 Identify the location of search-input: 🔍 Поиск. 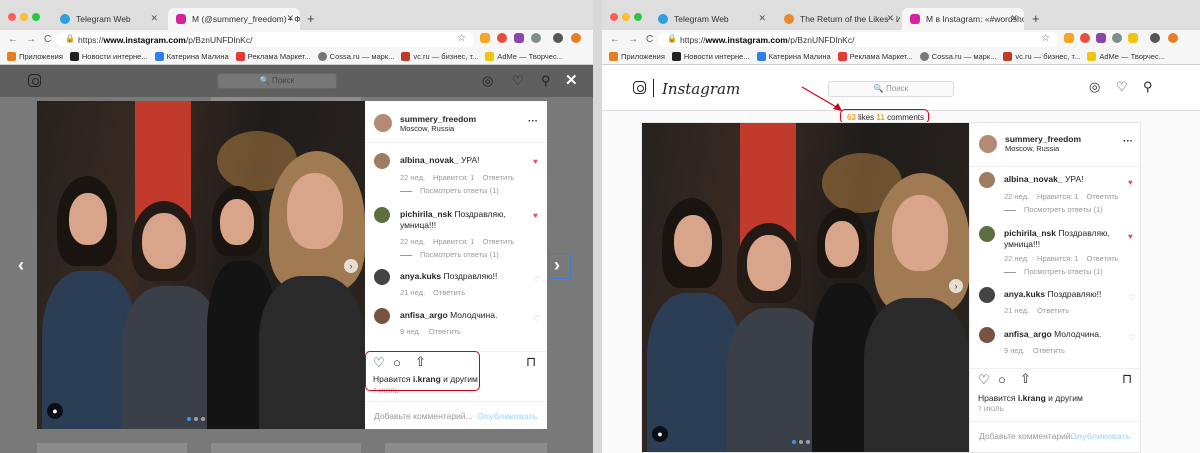
(277, 81).